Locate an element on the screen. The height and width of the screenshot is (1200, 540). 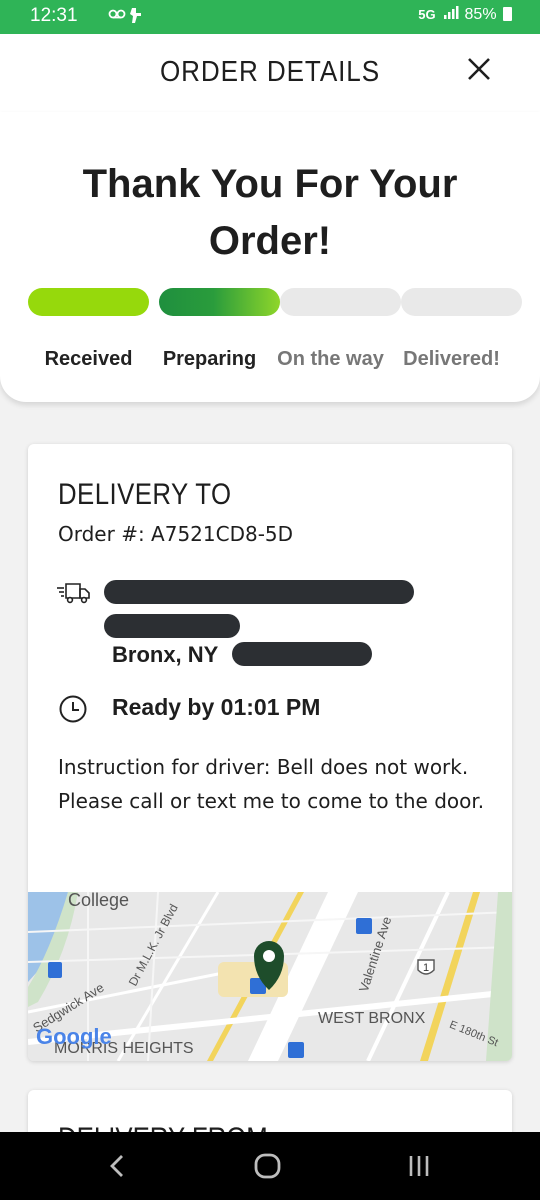
status-bar: 12:31 5G 85% is located at coordinates (270, 17).